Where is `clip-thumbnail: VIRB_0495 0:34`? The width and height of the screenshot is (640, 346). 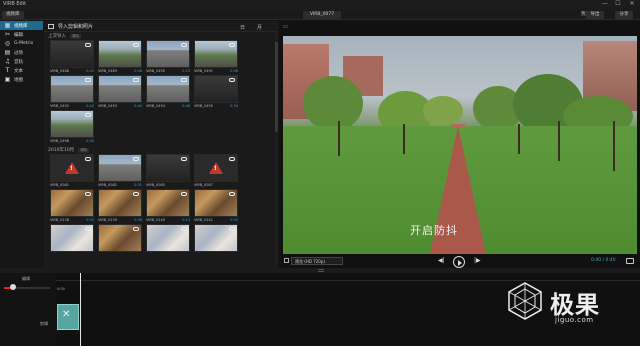
clip-thumbnail: VIRB_0495 0:34 is located at coordinates (216, 92).